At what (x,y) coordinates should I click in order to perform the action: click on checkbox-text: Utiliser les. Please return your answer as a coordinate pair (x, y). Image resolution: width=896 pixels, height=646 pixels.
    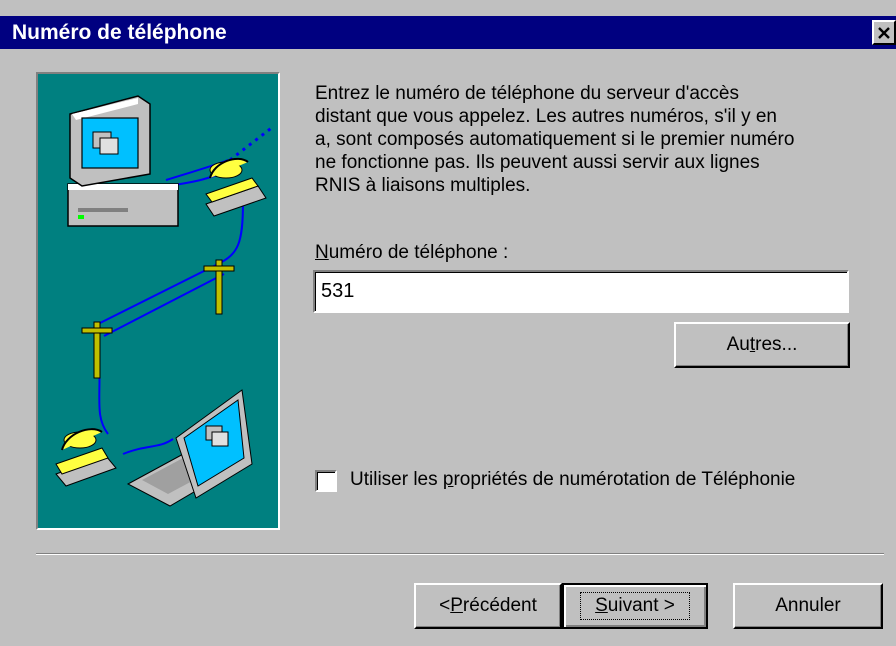
    Looking at the image, I should click on (396, 479).